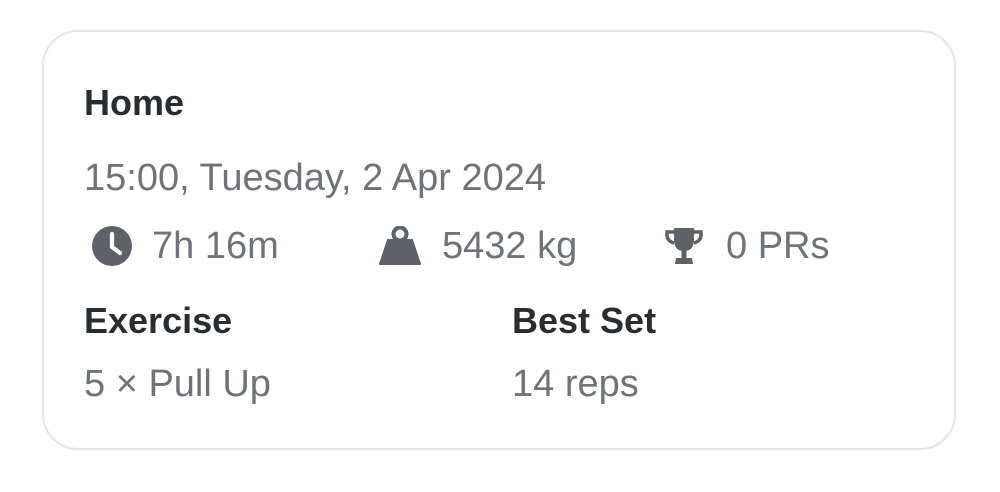 The height and width of the screenshot is (492, 1000). Describe the element at coordinates (177, 384) in the screenshot. I see `exercise-cell: 5 × Pull Up` at that location.